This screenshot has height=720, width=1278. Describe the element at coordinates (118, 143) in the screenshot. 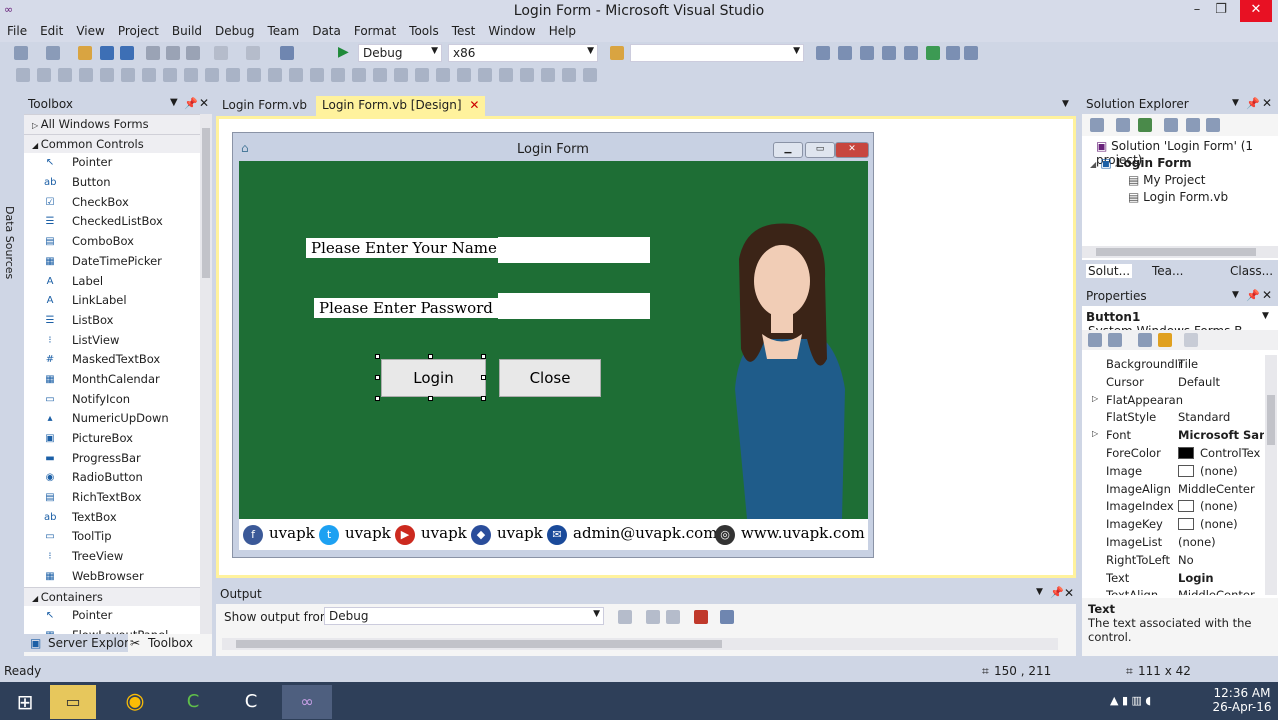

I see `toolbox-category: ◢ Common Controls` at that location.